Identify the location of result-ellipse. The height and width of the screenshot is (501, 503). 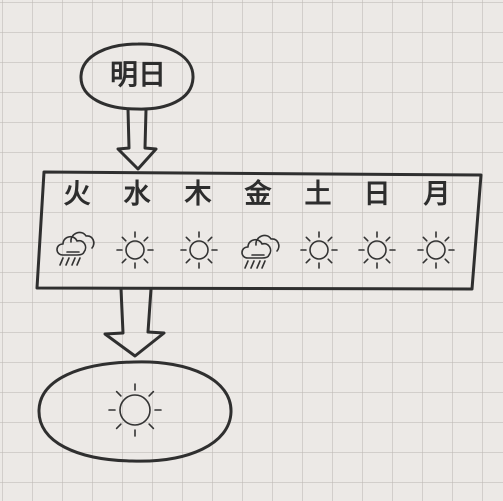
(135, 411).